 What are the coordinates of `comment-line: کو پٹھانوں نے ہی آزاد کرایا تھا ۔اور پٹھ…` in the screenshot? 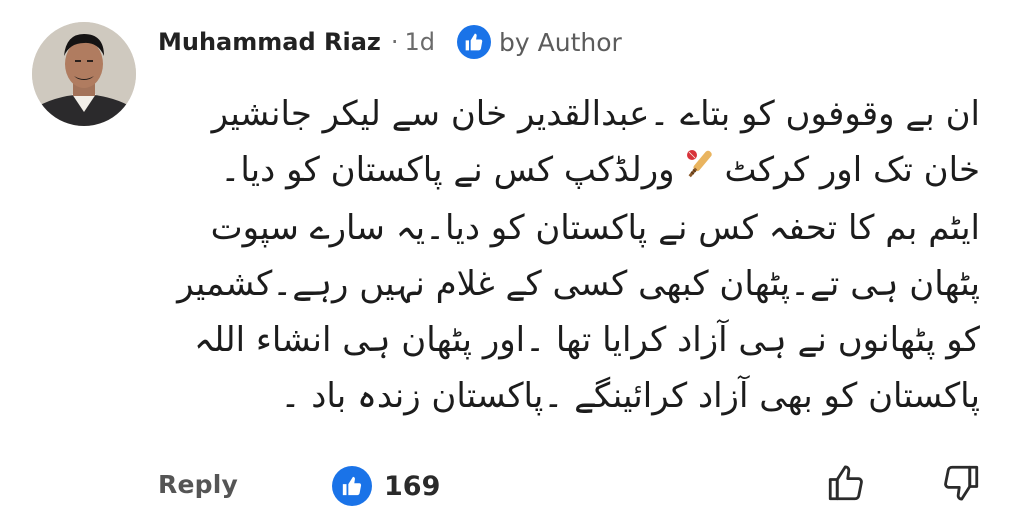 It's located at (587, 339).